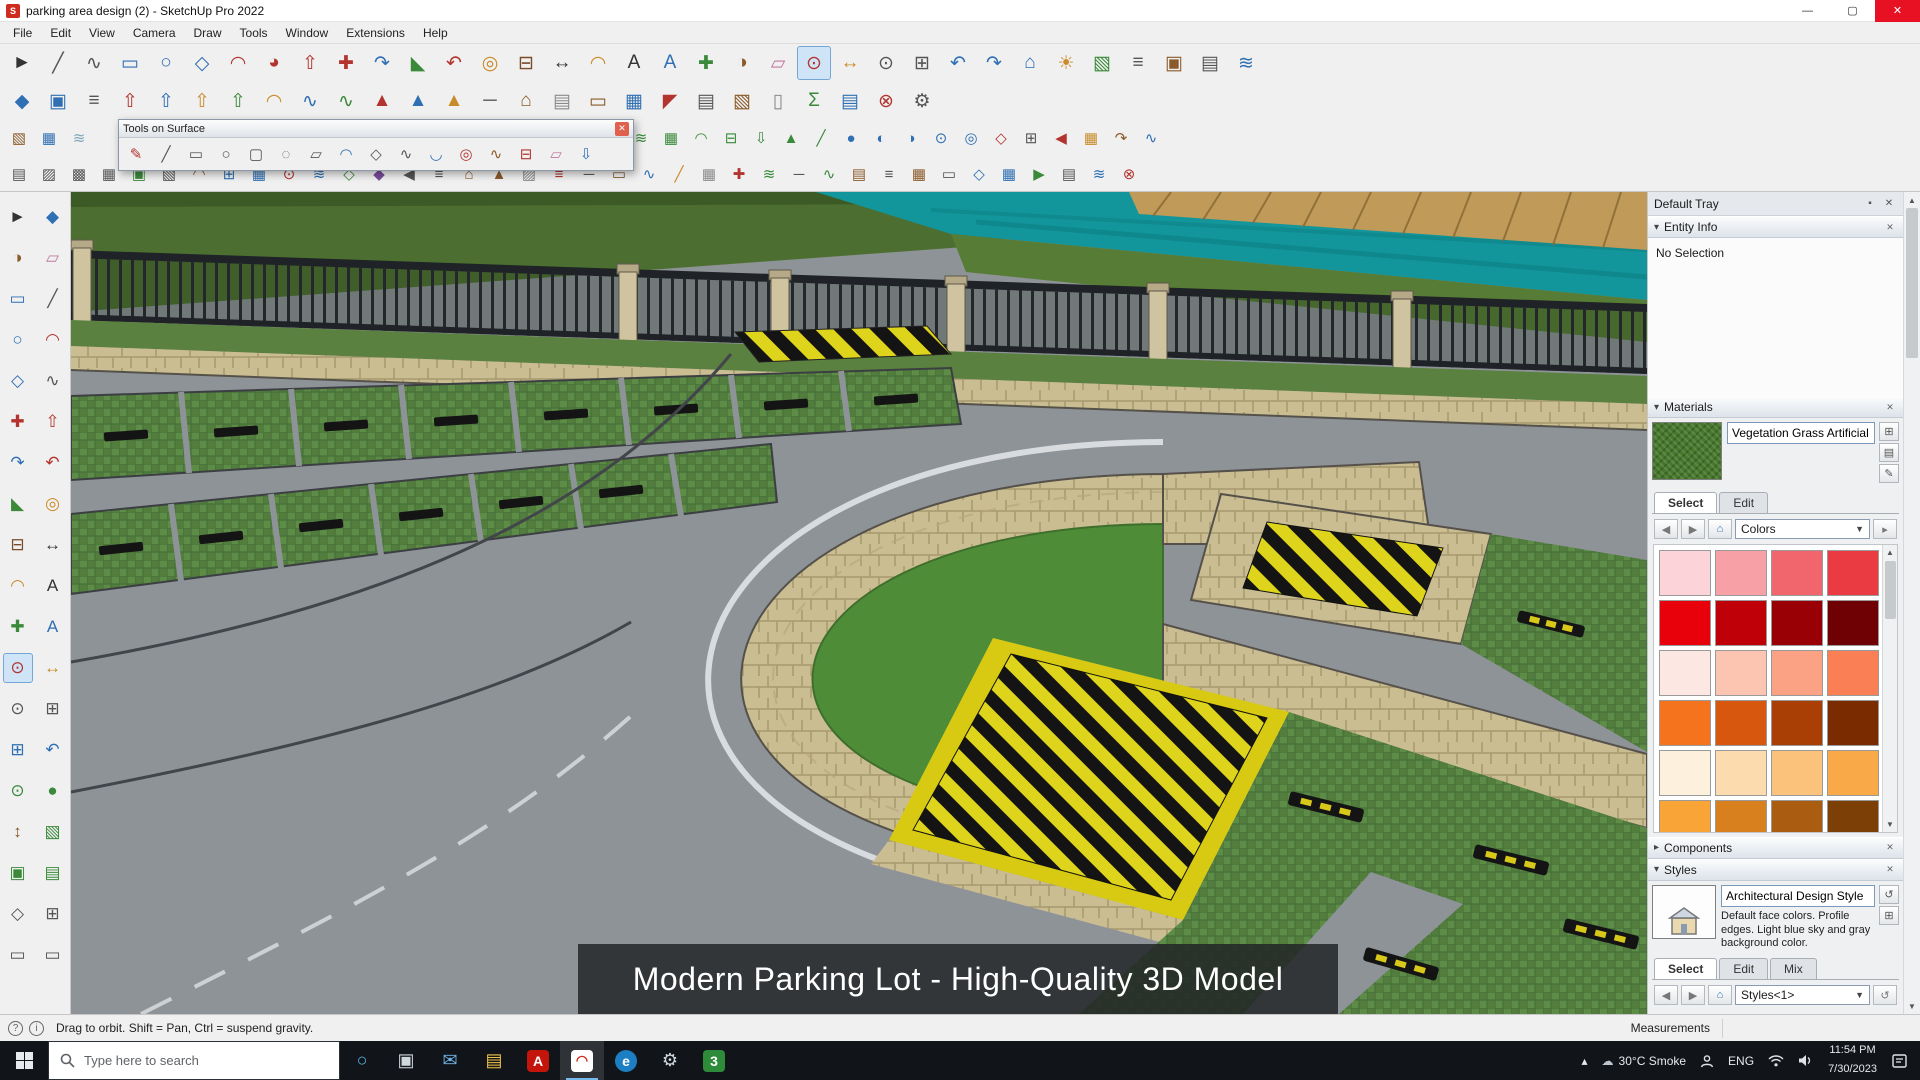 The width and height of the screenshot is (1920, 1080). I want to click on menu-draw: Draw, so click(208, 33).